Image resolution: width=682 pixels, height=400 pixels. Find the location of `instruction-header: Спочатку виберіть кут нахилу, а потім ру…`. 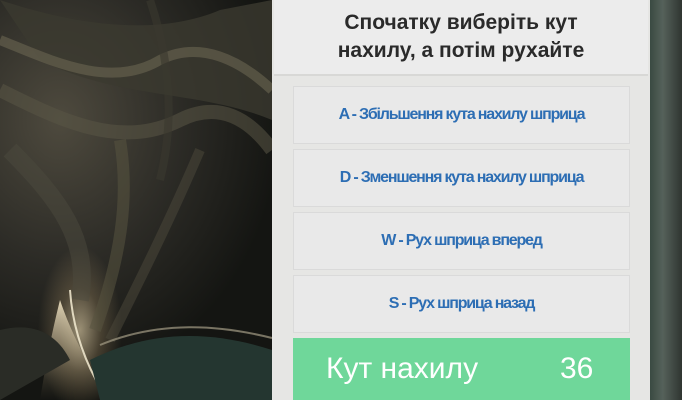

instruction-header: Спочатку виберіть кут нахилу, а потім ру… is located at coordinates (461, 38).